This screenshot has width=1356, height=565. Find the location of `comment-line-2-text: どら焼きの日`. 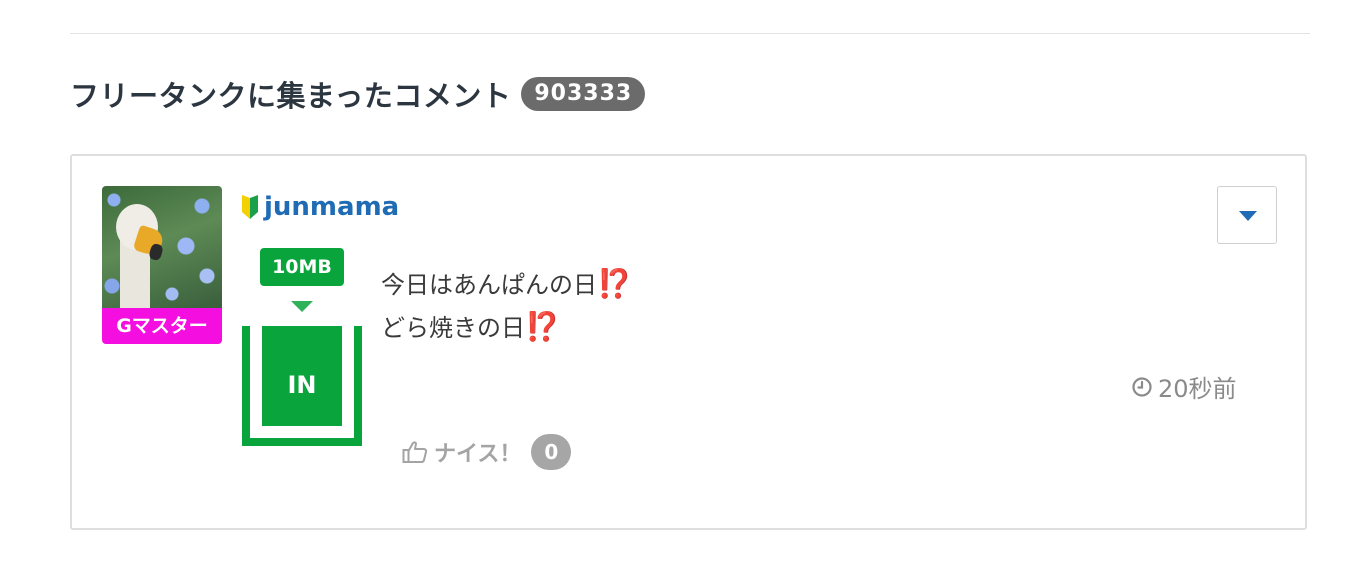

comment-line-2-text: どら焼きの日 is located at coordinates (453, 328).